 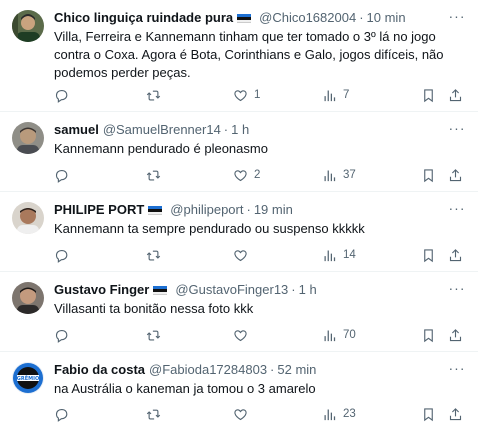 I want to click on display-name: Chico linguiça ruindade pura, so click(x=143, y=18).